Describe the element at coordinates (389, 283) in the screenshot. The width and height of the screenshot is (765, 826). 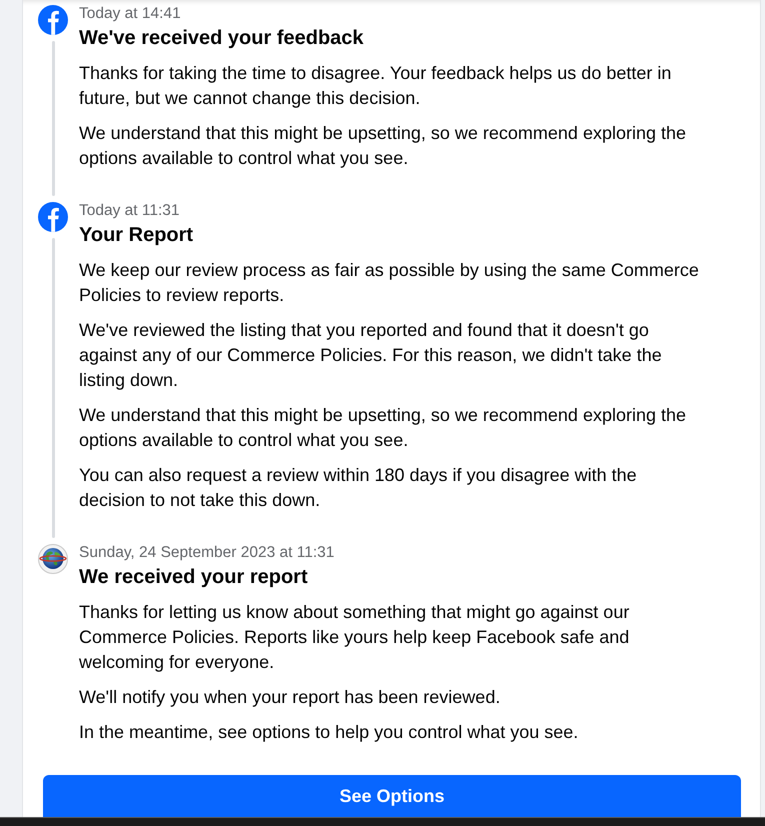
I see `message-text: We keep our review process as fair as possible by using the same Commerce Policies to review reports.` at that location.